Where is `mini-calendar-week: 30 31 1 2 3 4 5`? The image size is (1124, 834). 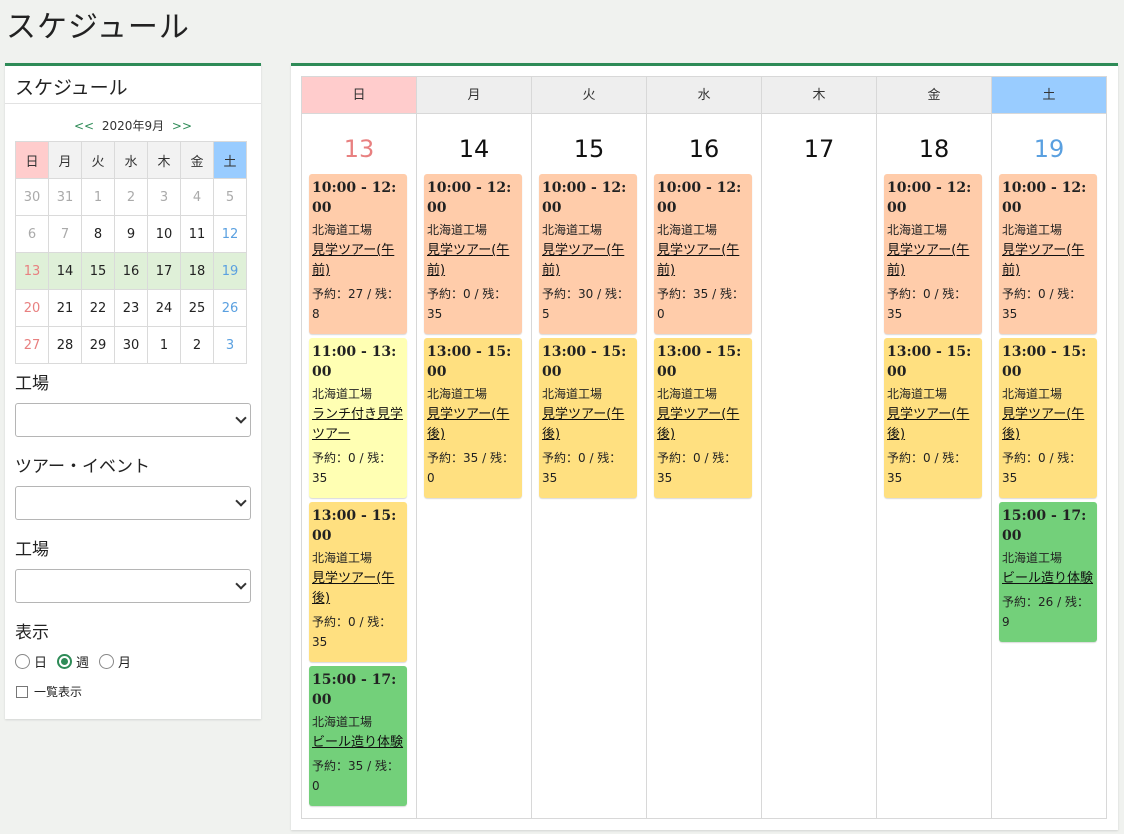 mini-calendar-week: 30 31 1 2 3 4 5 is located at coordinates (131, 197).